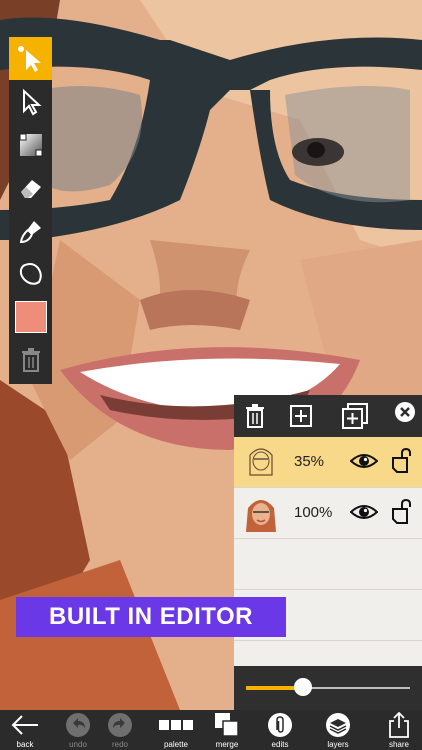 The width and height of the screenshot is (422, 750). I want to click on color-swatch-button, so click(30, 316).